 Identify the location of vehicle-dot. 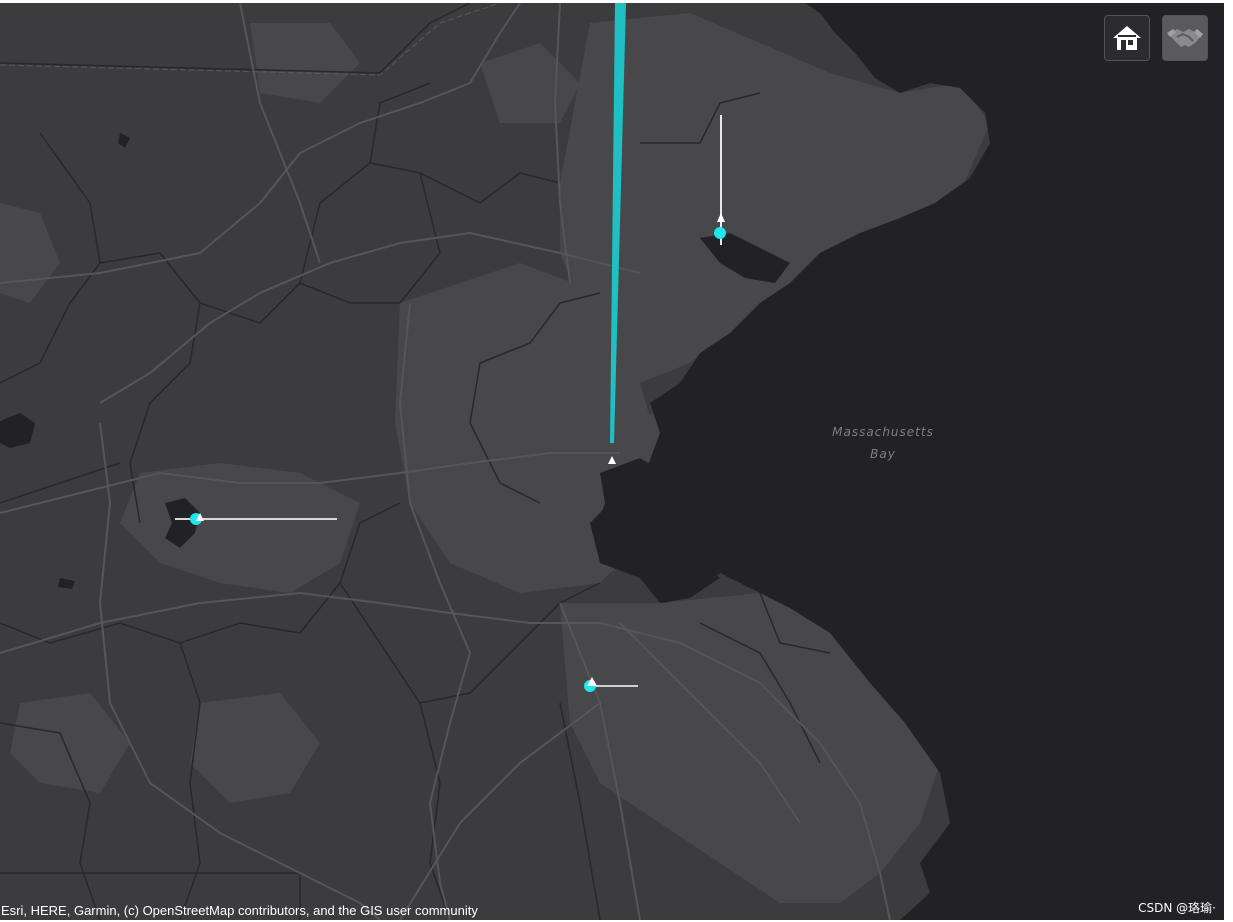
(720, 233).